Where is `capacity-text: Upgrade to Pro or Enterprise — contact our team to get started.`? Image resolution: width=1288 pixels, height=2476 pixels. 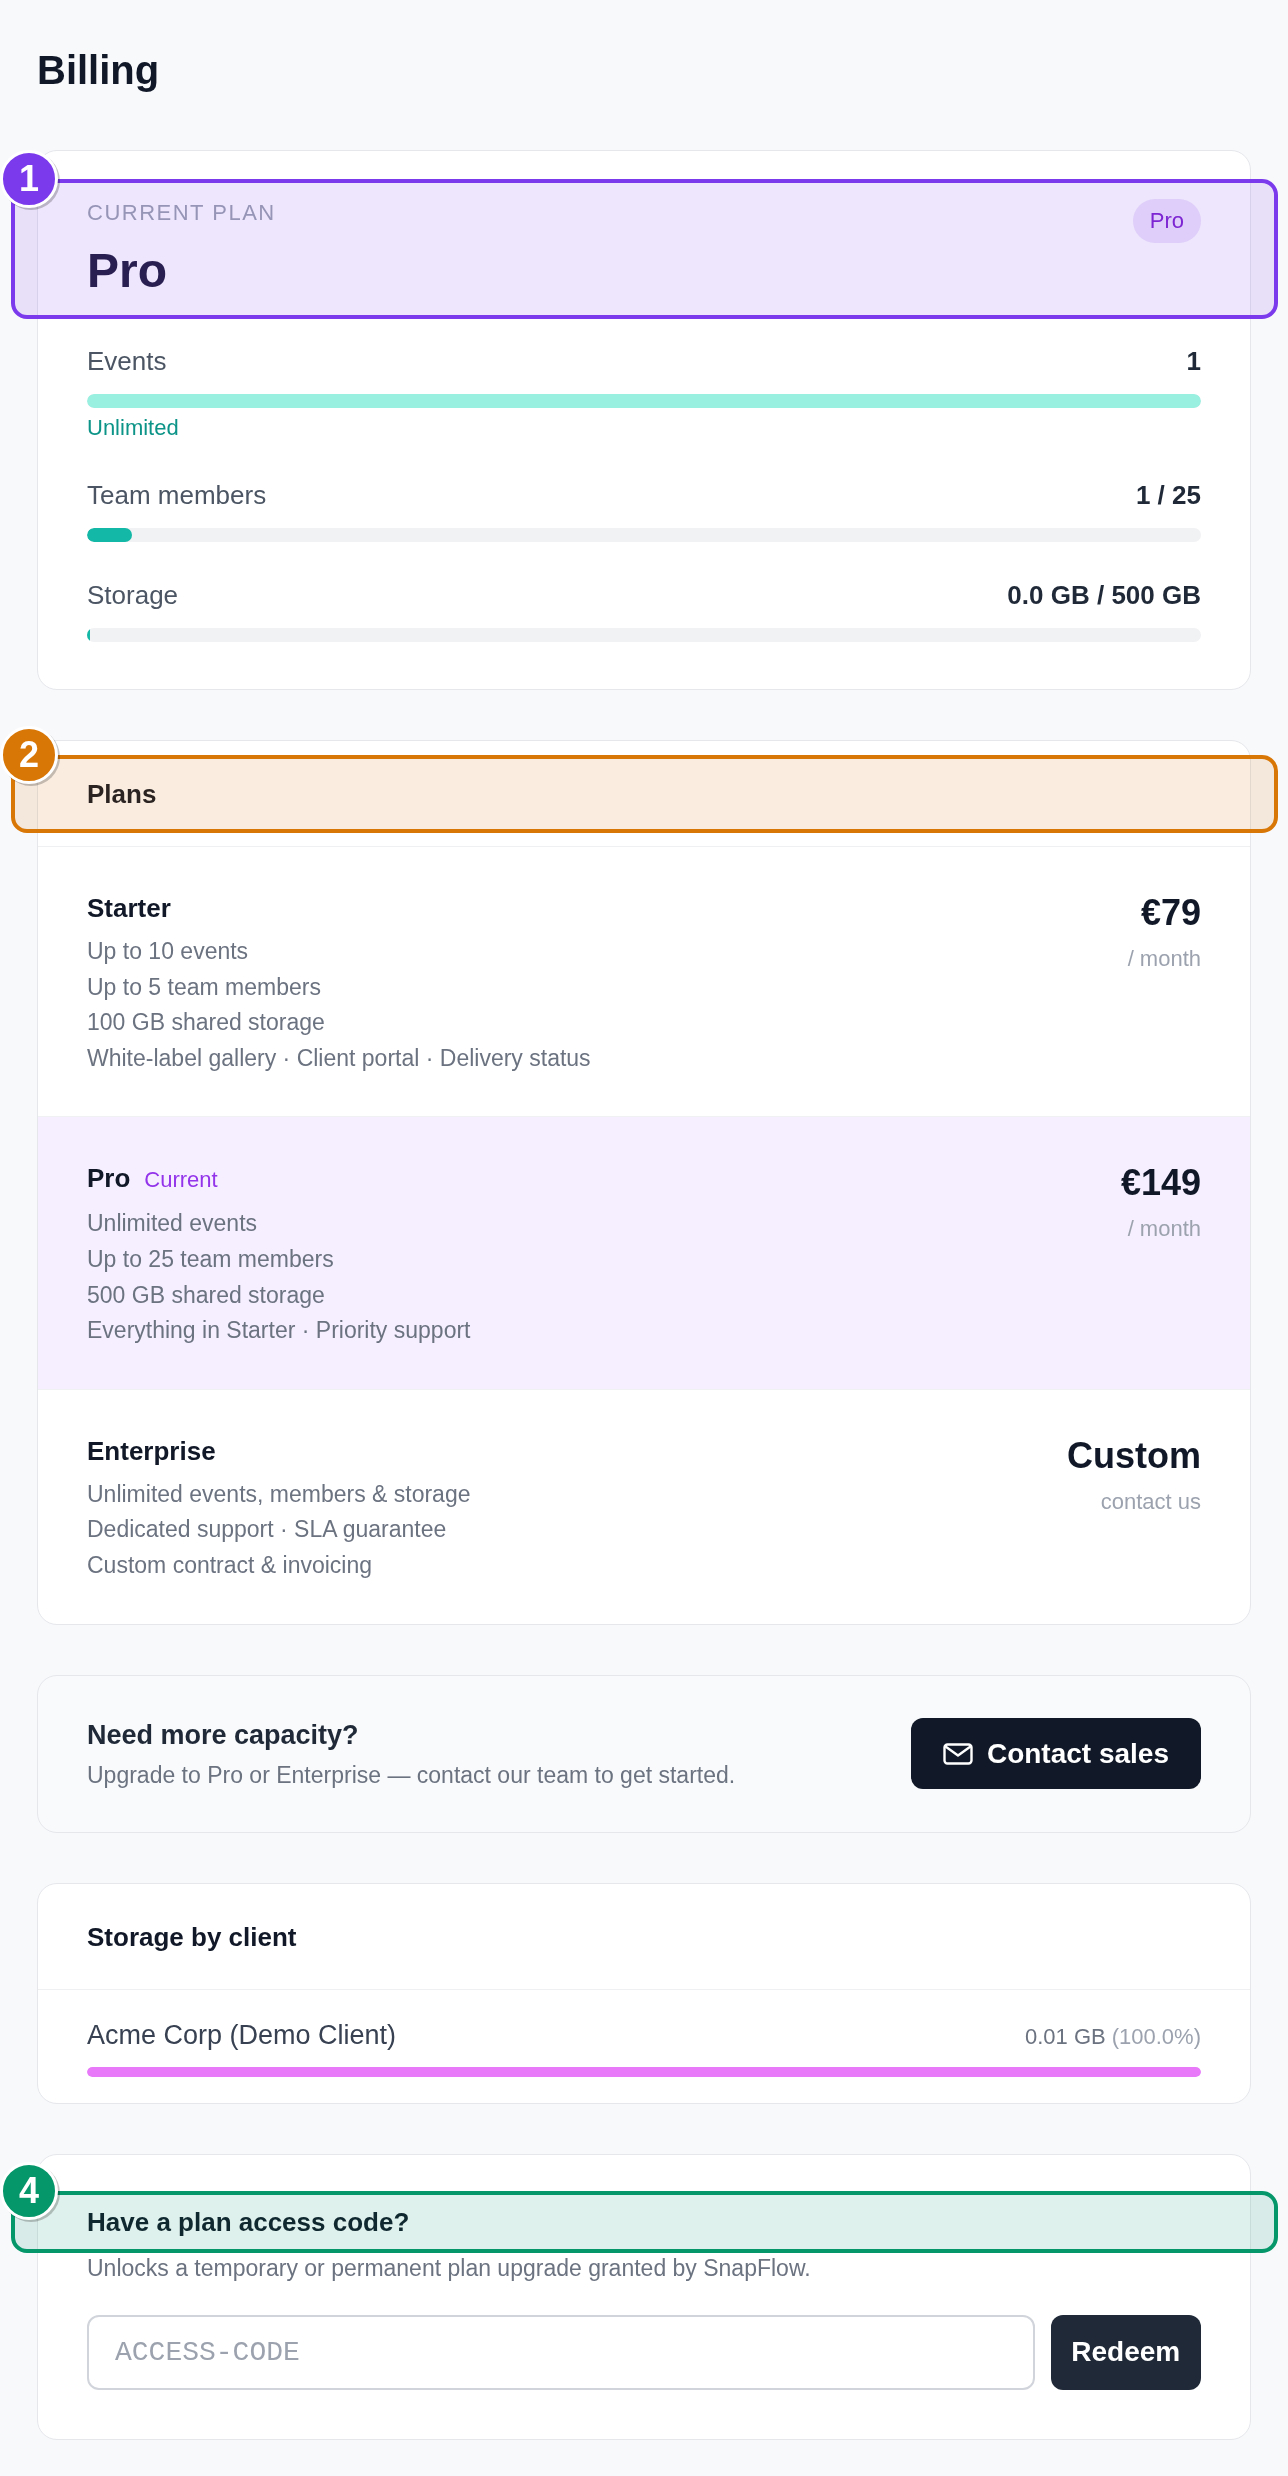
capacity-text: Upgrade to Pro or Enterprise — contact our team to get started. is located at coordinates (411, 1775).